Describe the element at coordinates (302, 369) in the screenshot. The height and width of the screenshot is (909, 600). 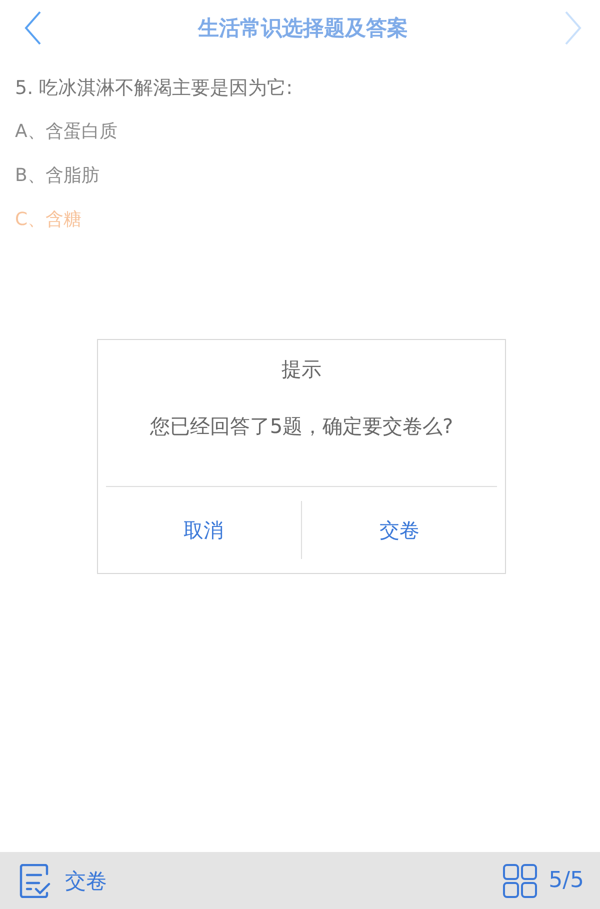
I see `dialog-title: 提示` at that location.